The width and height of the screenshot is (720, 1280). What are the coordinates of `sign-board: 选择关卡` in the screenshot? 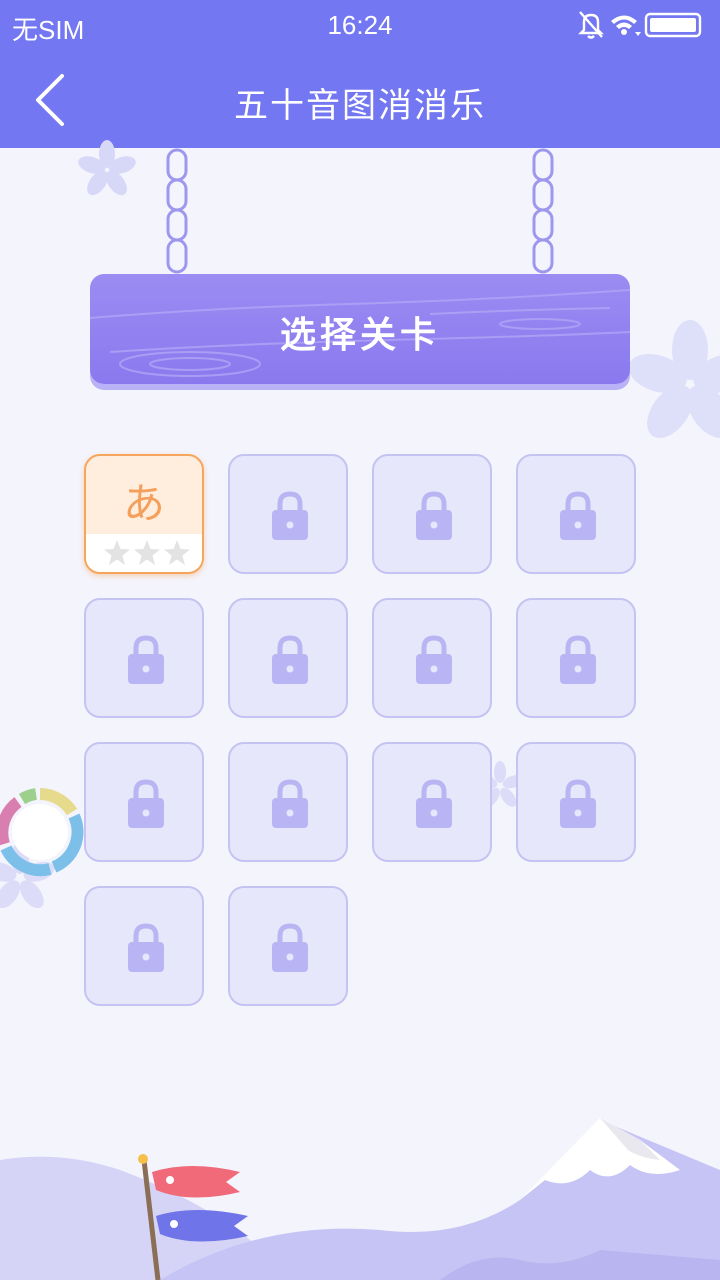 It's located at (360, 329).